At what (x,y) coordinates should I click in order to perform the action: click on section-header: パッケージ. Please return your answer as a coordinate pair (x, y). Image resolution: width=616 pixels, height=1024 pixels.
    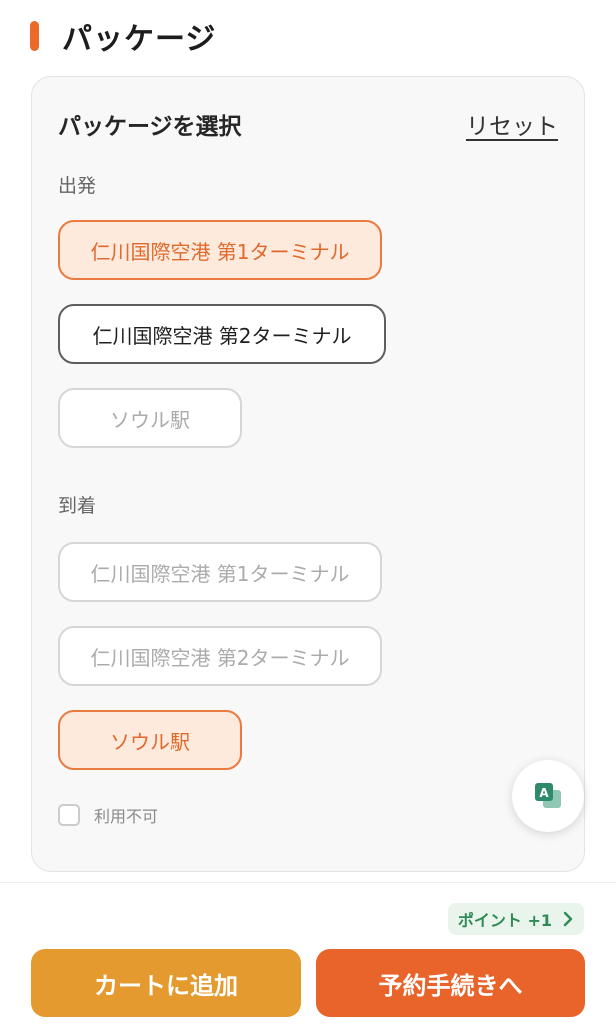
    Looking at the image, I should click on (123, 37).